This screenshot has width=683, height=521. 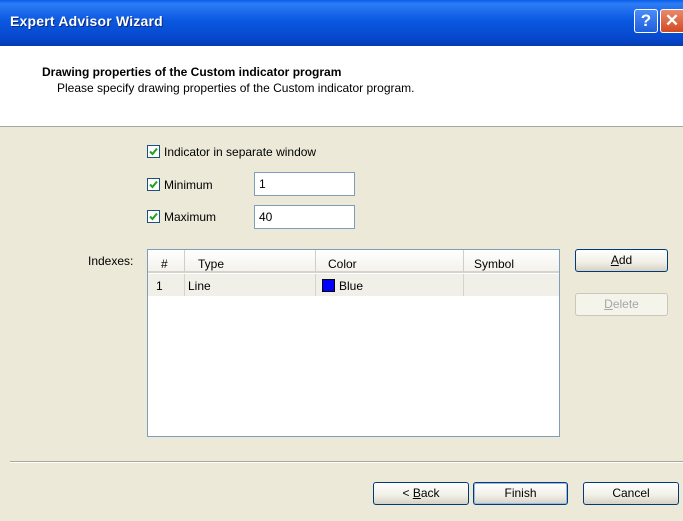 What do you see at coordinates (430, 493) in the screenshot?
I see `back-rest: ack` at bounding box center [430, 493].